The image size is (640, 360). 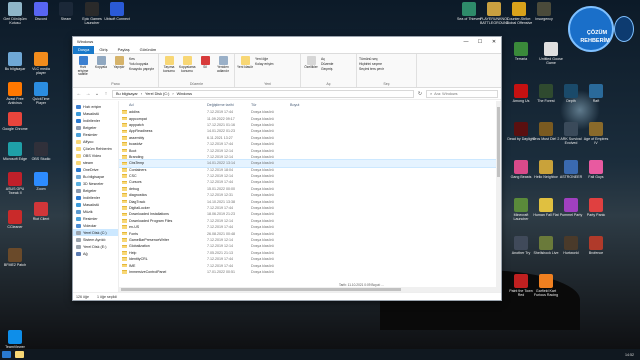 What do you see at coordinates (305, 105) in the screenshot?
I see `column-size: Boyut` at bounding box center [305, 105].